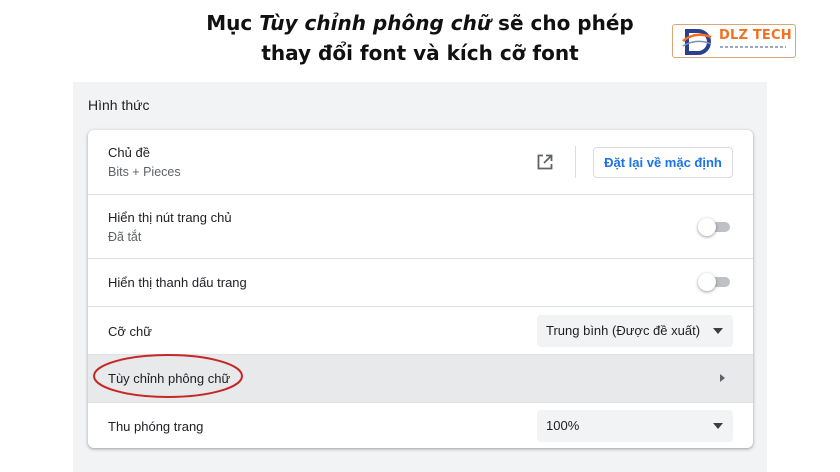  What do you see at coordinates (623, 330) in the screenshot?
I see `font-size-value: Trung bình (Được đề xuất)` at bounding box center [623, 330].